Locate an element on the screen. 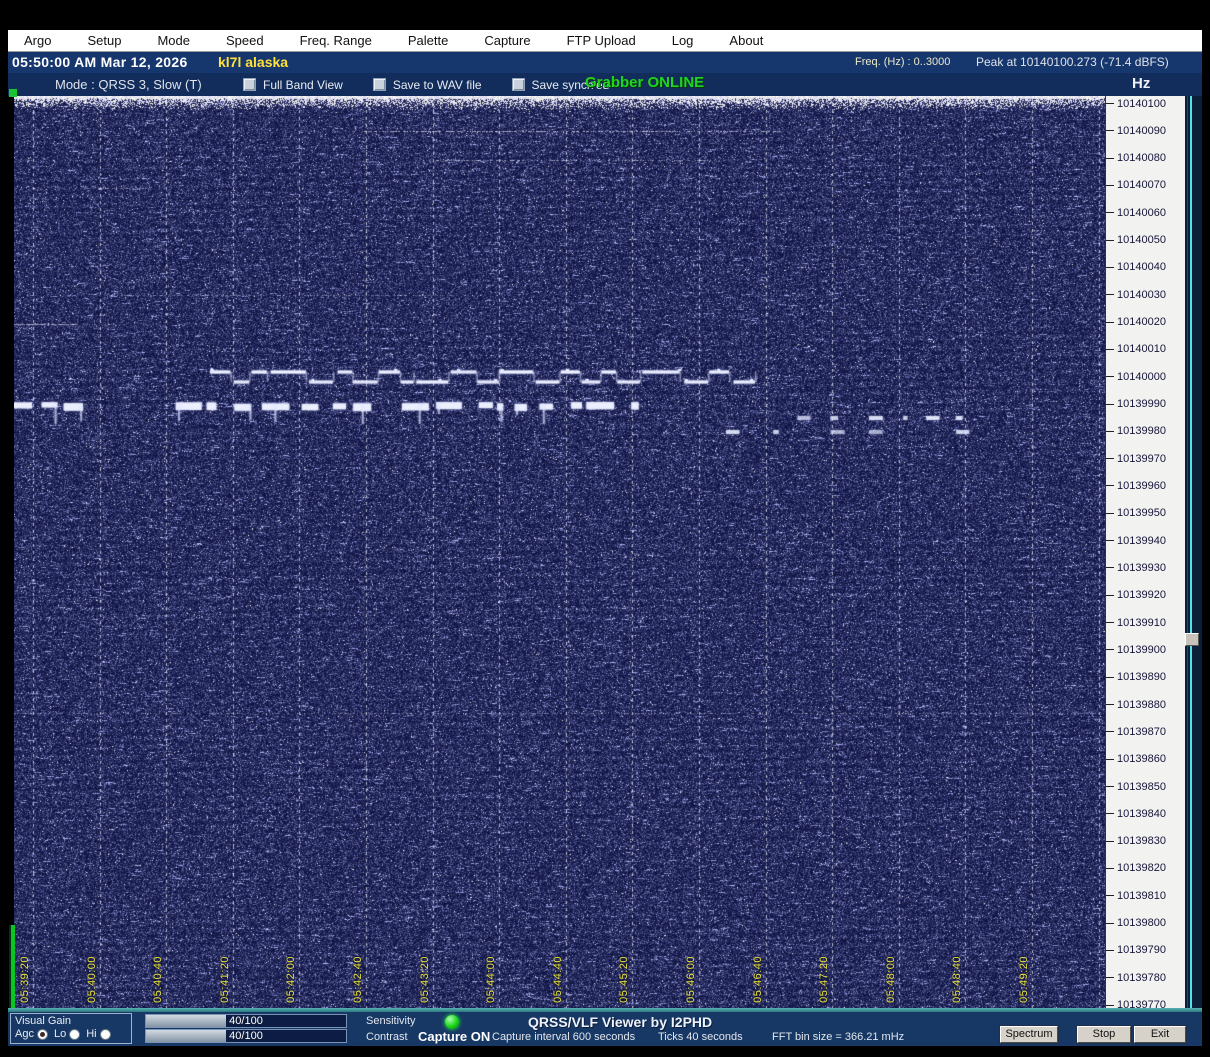 This screenshot has width=1210, height=1057. checkbox-full-band-view is located at coordinates (249, 84).